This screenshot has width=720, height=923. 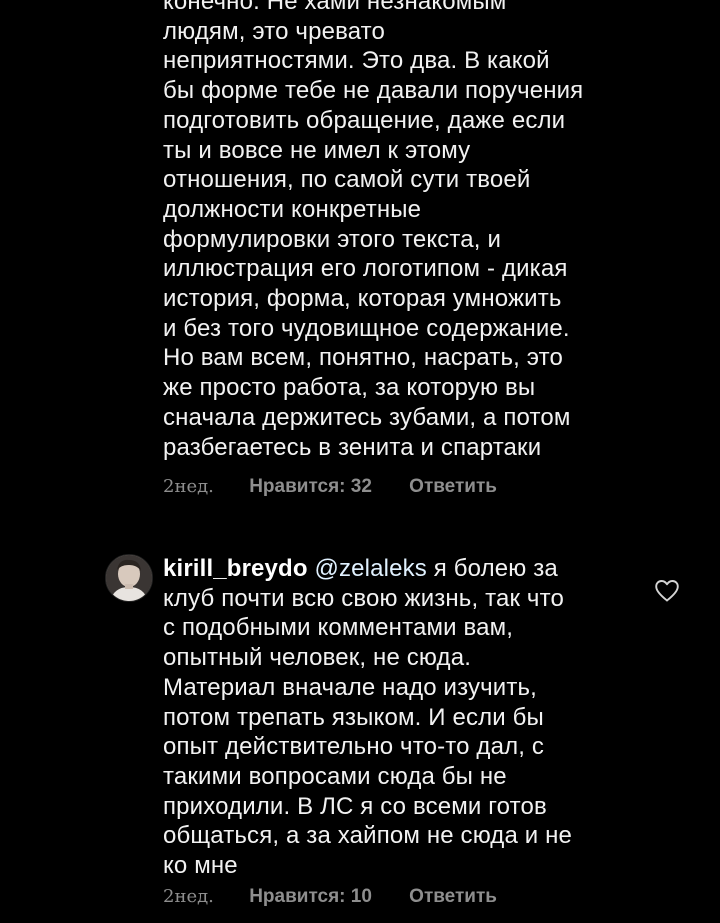 I want to click on comment-line: отношения, по самой сути твоей, so click(x=347, y=180).